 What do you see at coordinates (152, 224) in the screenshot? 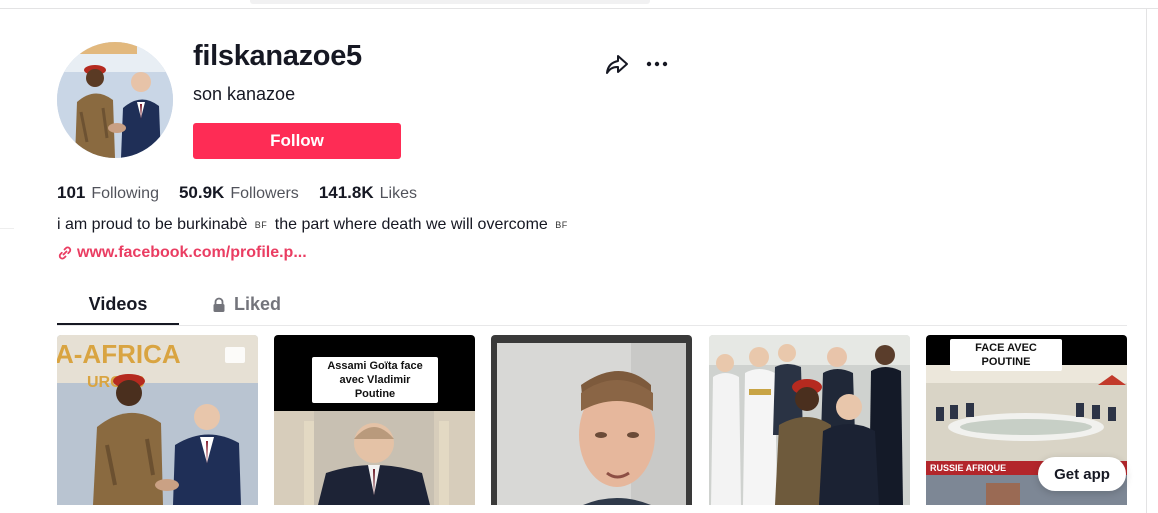
I see `bio-text: i am proud to be burkinabè` at bounding box center [152, 224].